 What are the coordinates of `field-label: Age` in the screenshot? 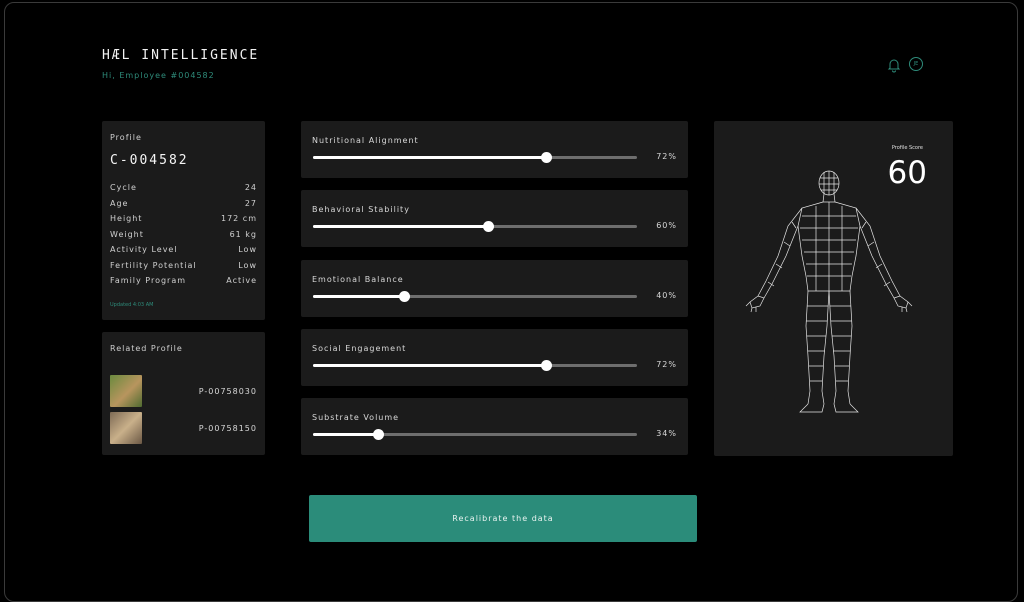 It's located at (119, 203).